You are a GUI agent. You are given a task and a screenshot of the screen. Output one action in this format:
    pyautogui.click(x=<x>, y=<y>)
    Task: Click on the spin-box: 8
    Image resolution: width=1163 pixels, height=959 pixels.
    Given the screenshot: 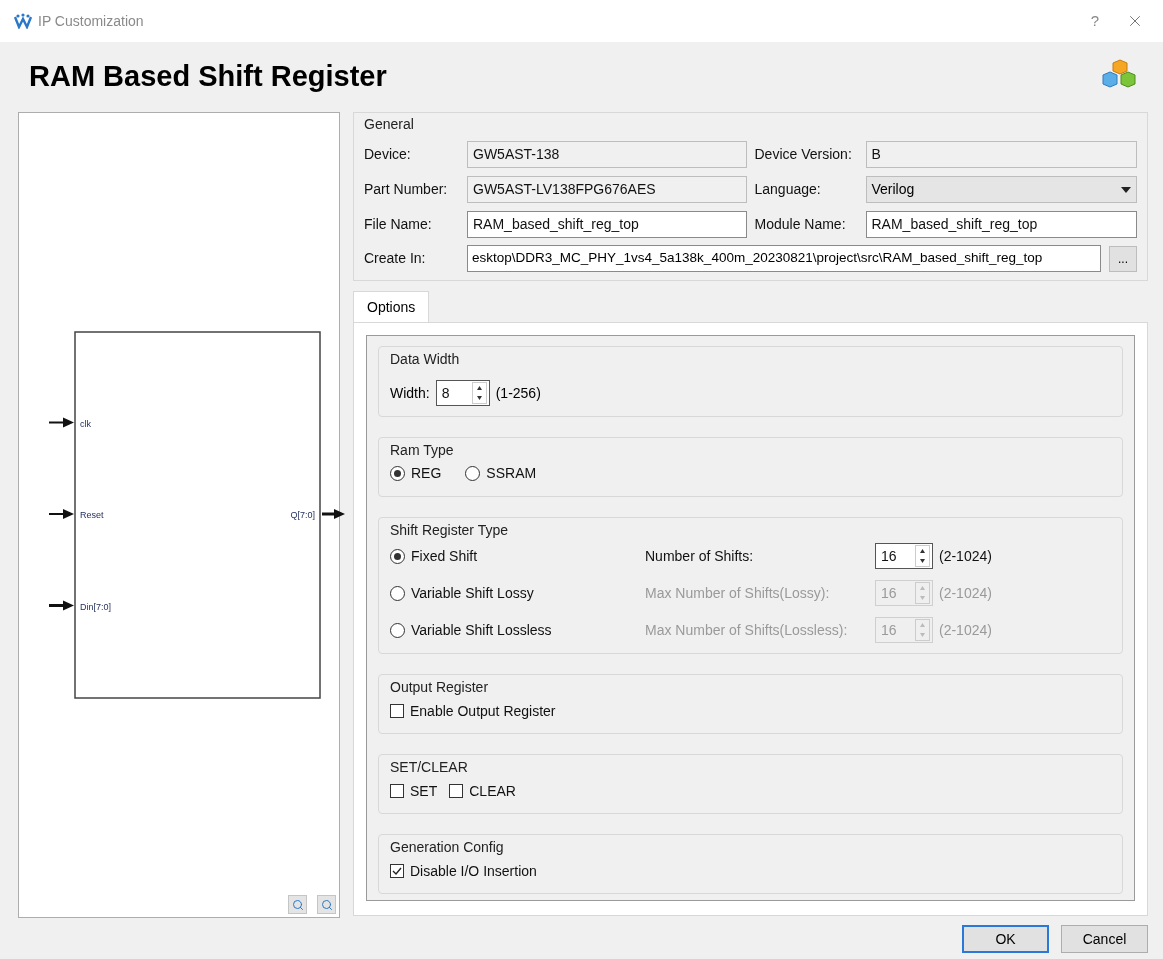 What is the action you would take?
    pyautogui.click(x=462, y=393)
    